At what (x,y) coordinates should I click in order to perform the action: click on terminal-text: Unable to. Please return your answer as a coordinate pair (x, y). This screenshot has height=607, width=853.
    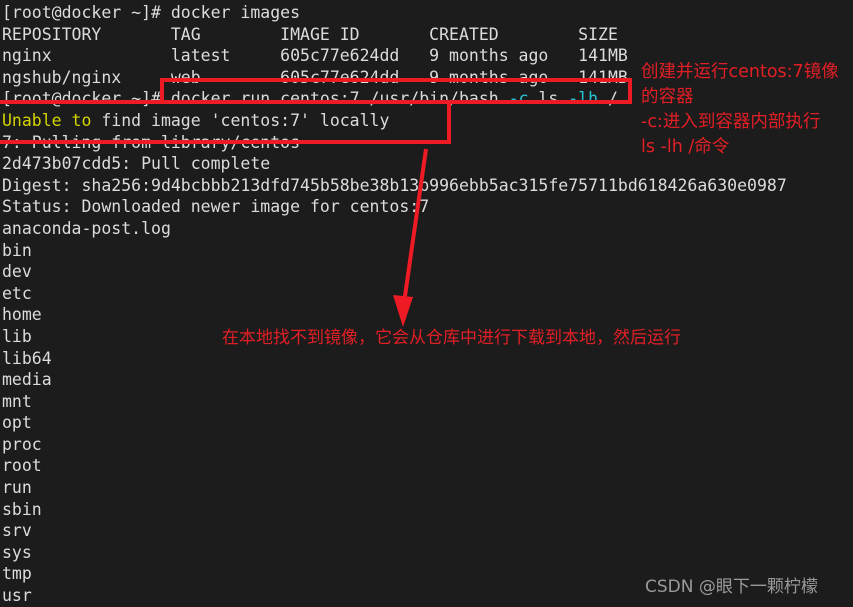
    Looking at the image, I should click on (47, 120).